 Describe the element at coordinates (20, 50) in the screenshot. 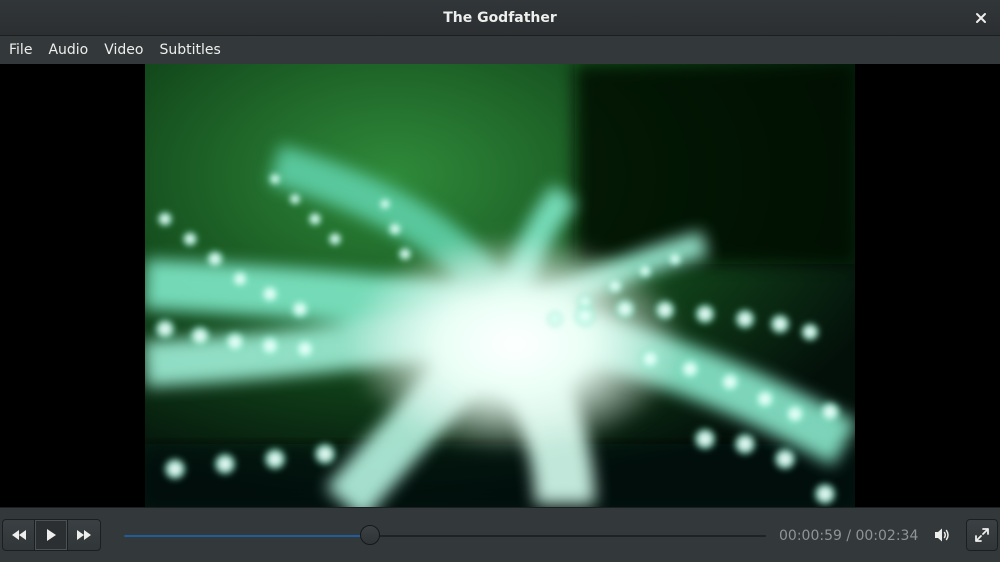

I see `menu-file: File` at that location.